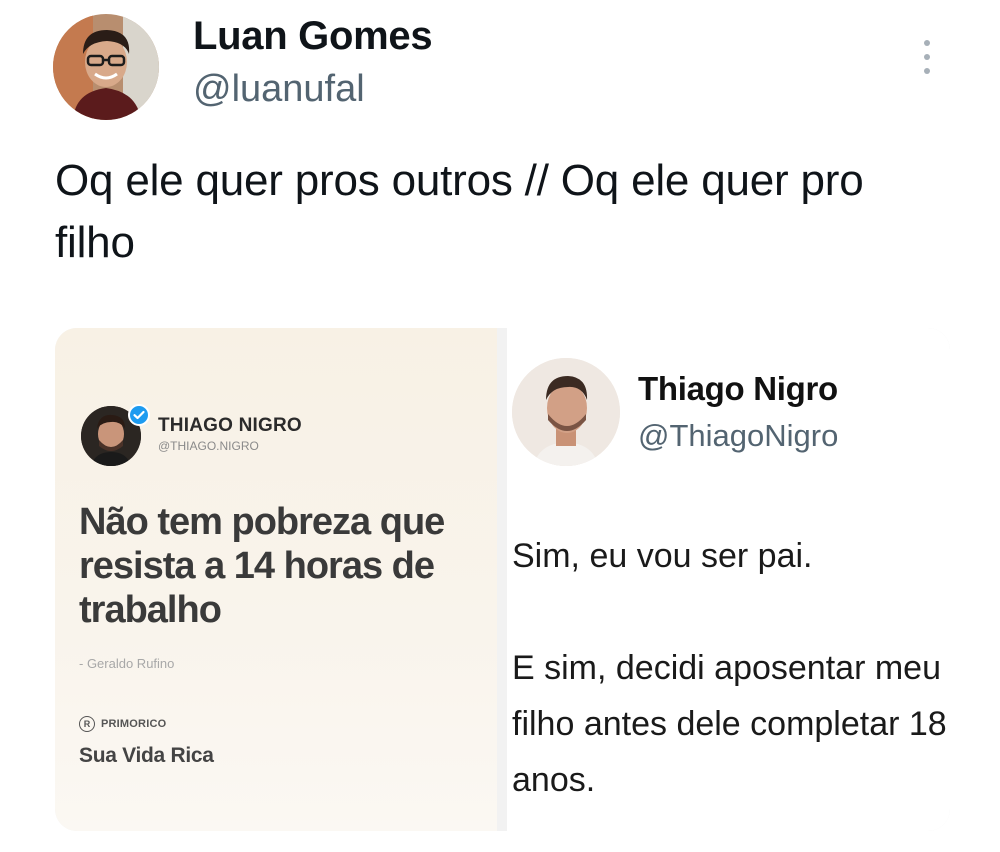  I want to click on author-name: Luan Gomes, so click(313, 36).